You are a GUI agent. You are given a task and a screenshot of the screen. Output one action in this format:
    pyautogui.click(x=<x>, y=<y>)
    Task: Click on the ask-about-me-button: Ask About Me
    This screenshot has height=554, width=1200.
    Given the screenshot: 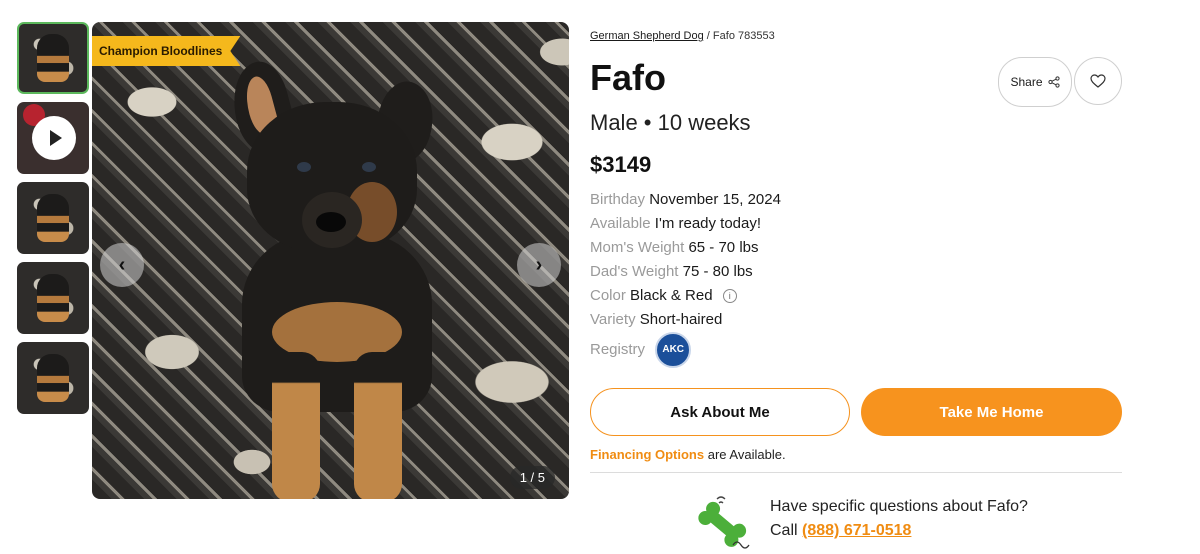 What is the action you would take?
    pyautogui.click(x=720, y=412)
    